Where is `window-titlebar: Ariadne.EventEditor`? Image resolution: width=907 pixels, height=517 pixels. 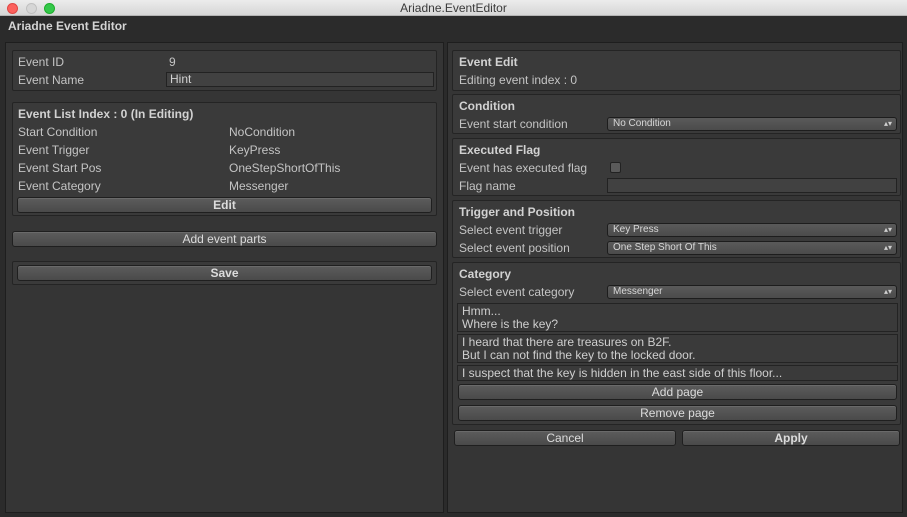
window-titlebar: Ariadne.EventEditor is located at coordinates (453, 8).